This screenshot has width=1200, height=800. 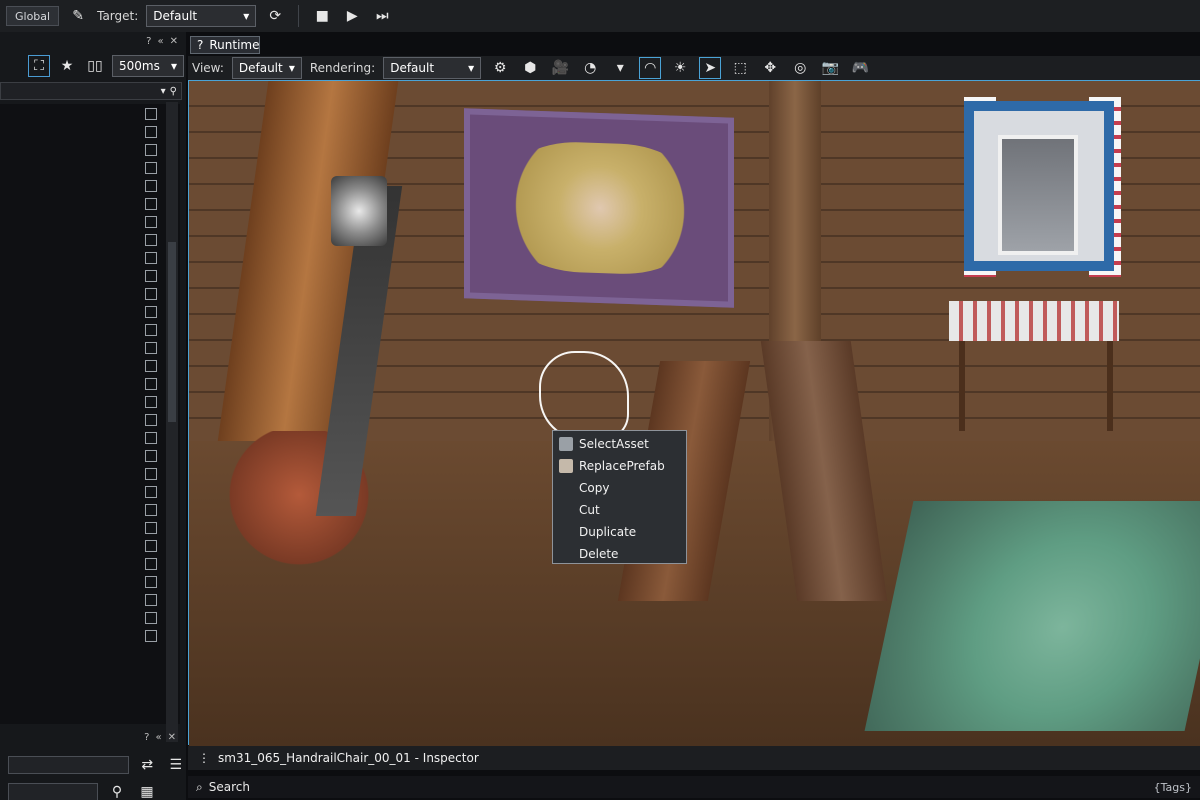 I want to click on target-icon: ◎, so click(x=800, y=68).